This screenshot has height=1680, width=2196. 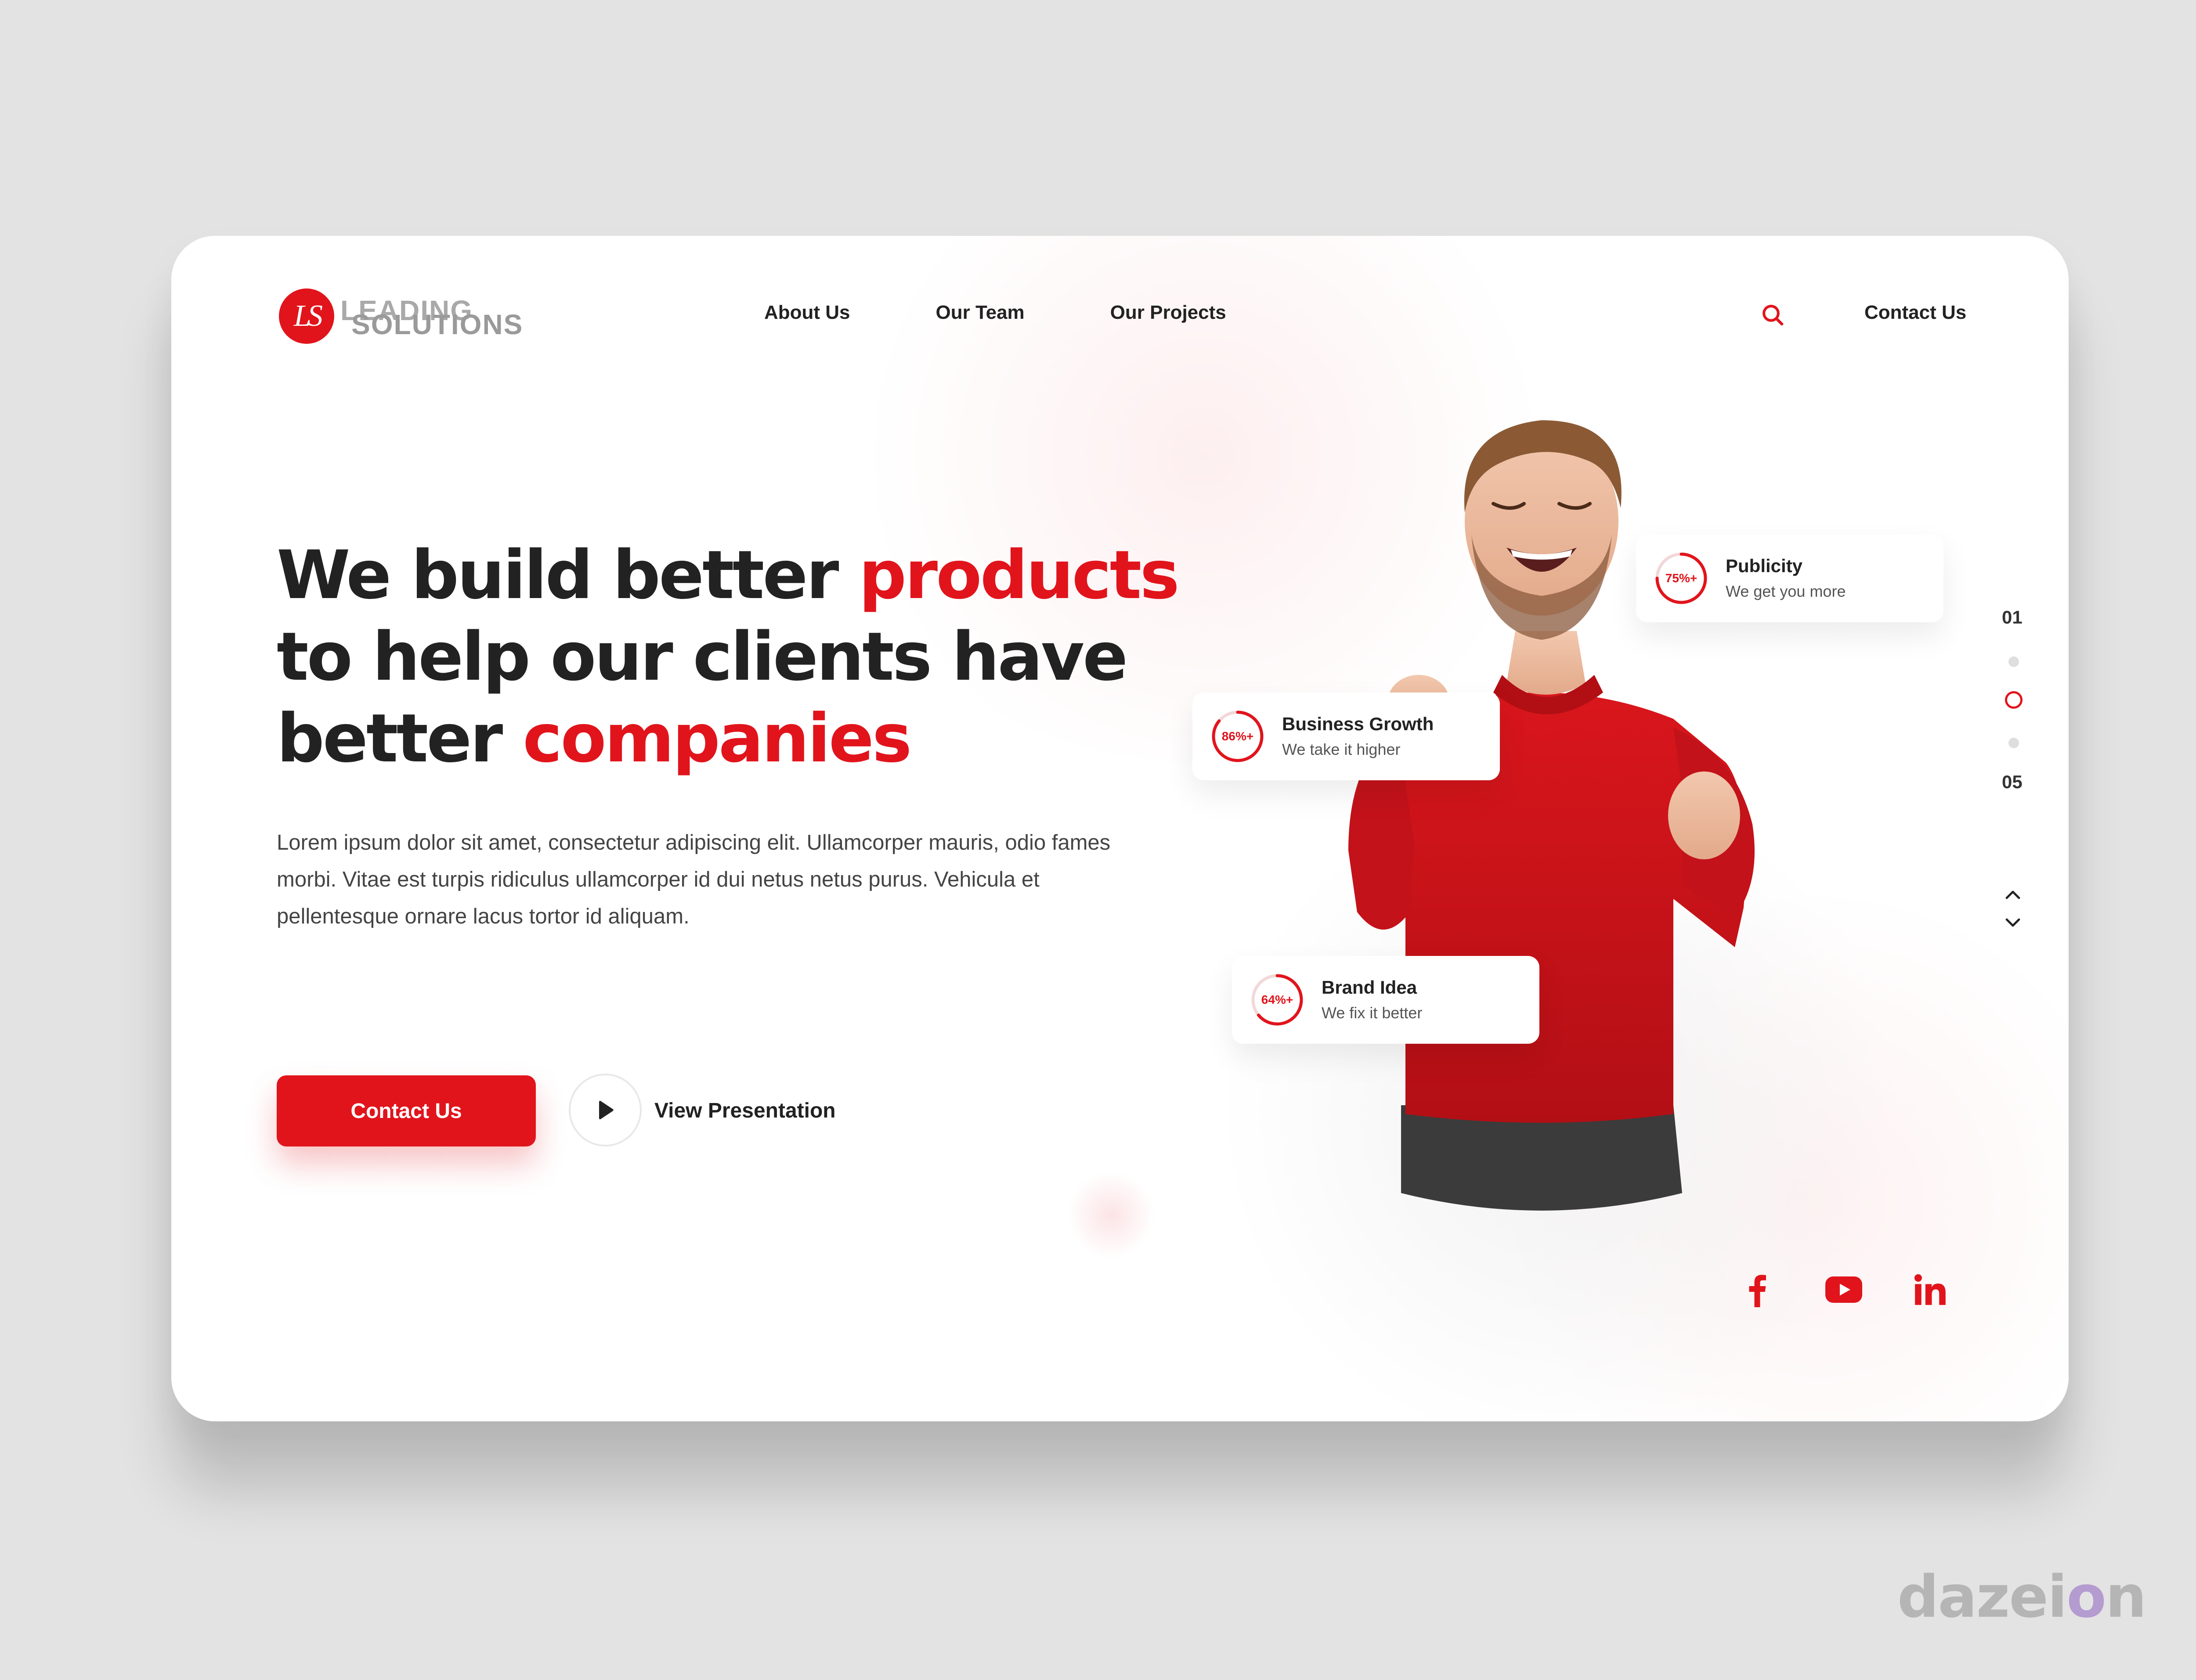 What do you see at coordinates (2013, 617) in the screenshot?
I see `pager-first-number: 01` at bounding box center [2013, 617].